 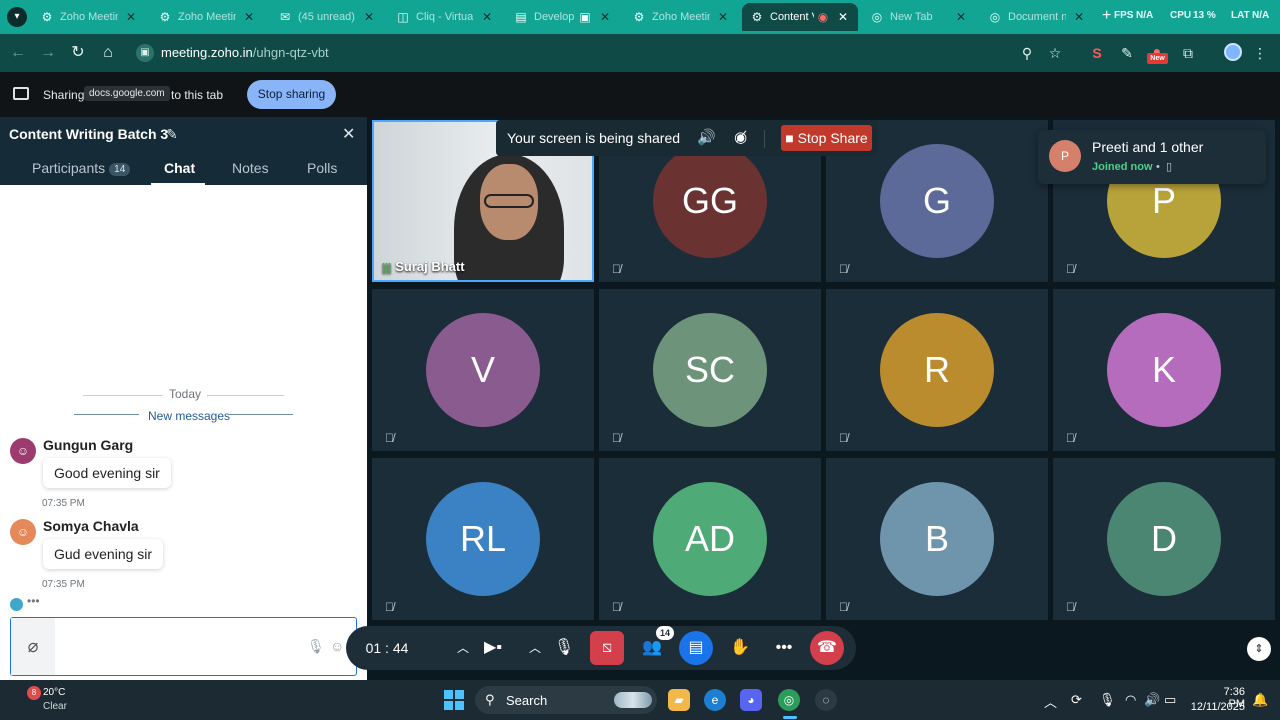 I want to click on expand-collapse-icon: ⇕, so click(x=1259, y=649).